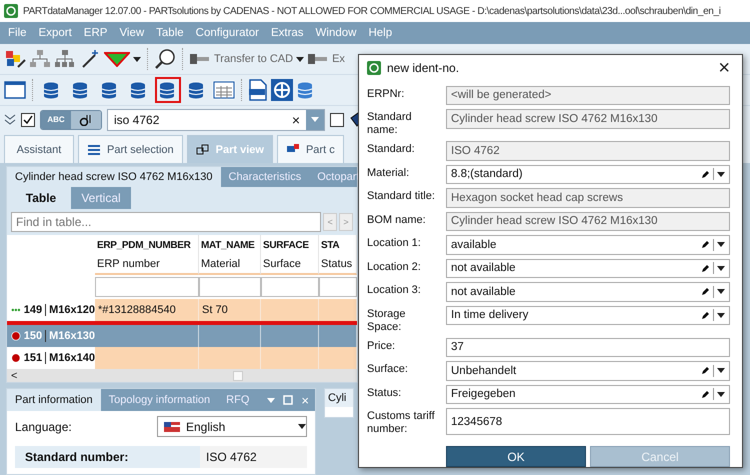 The image size is (750, 475). I want to click on scroll-left-button: <, so click(14, 376).